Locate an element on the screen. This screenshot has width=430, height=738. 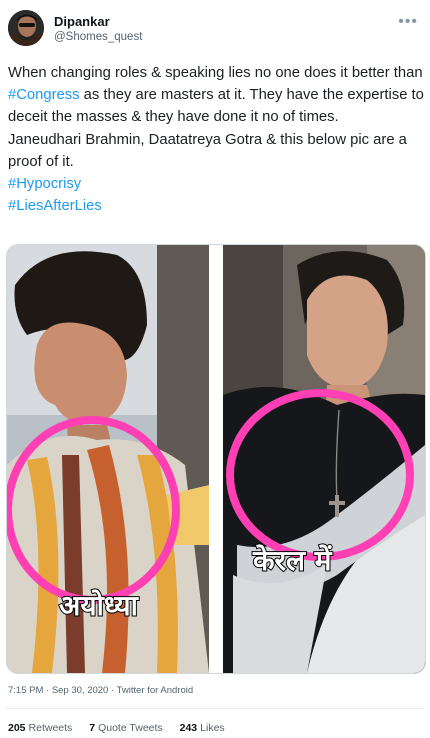
author-handle: @Shomes_quest is located at coordinates (98, 37).